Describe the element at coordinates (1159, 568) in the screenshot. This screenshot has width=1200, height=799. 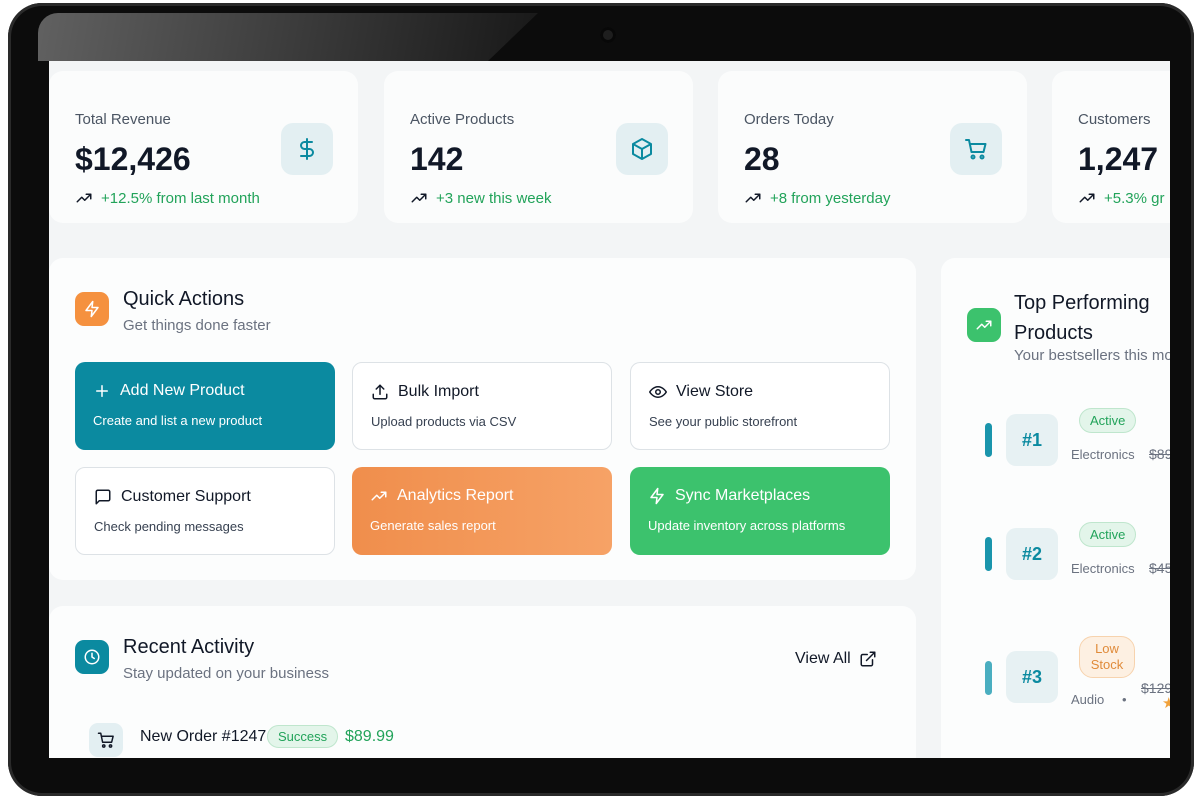
I see `product-price: $45` at that location.